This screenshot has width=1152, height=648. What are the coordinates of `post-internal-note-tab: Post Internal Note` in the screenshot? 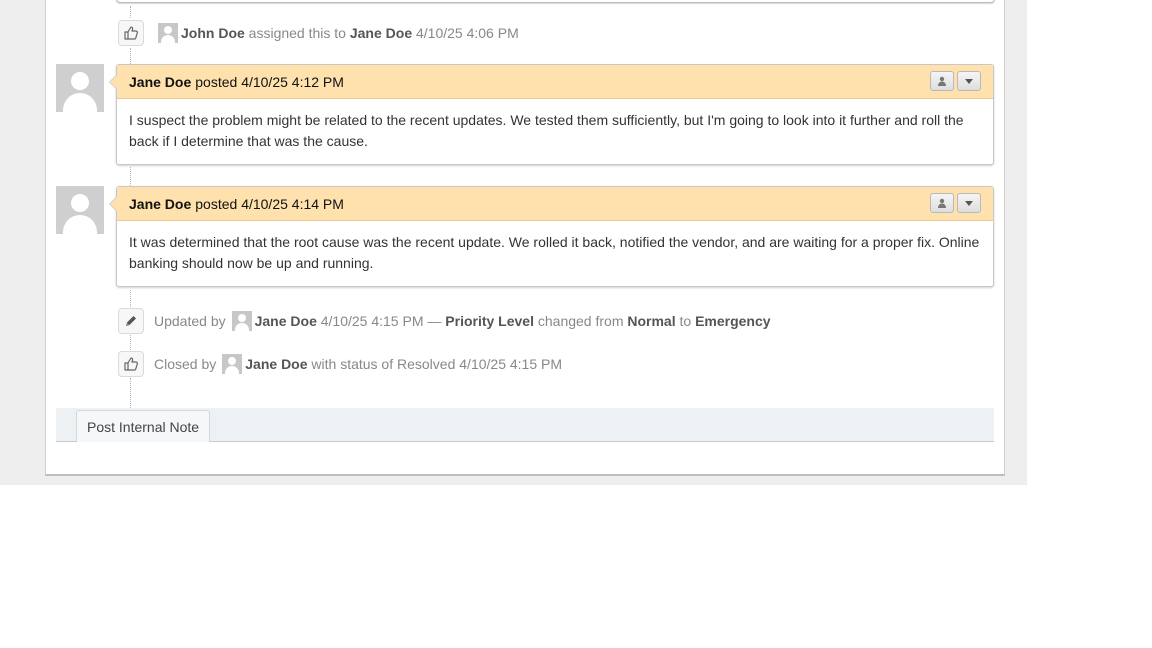 It's located at (143, 426).